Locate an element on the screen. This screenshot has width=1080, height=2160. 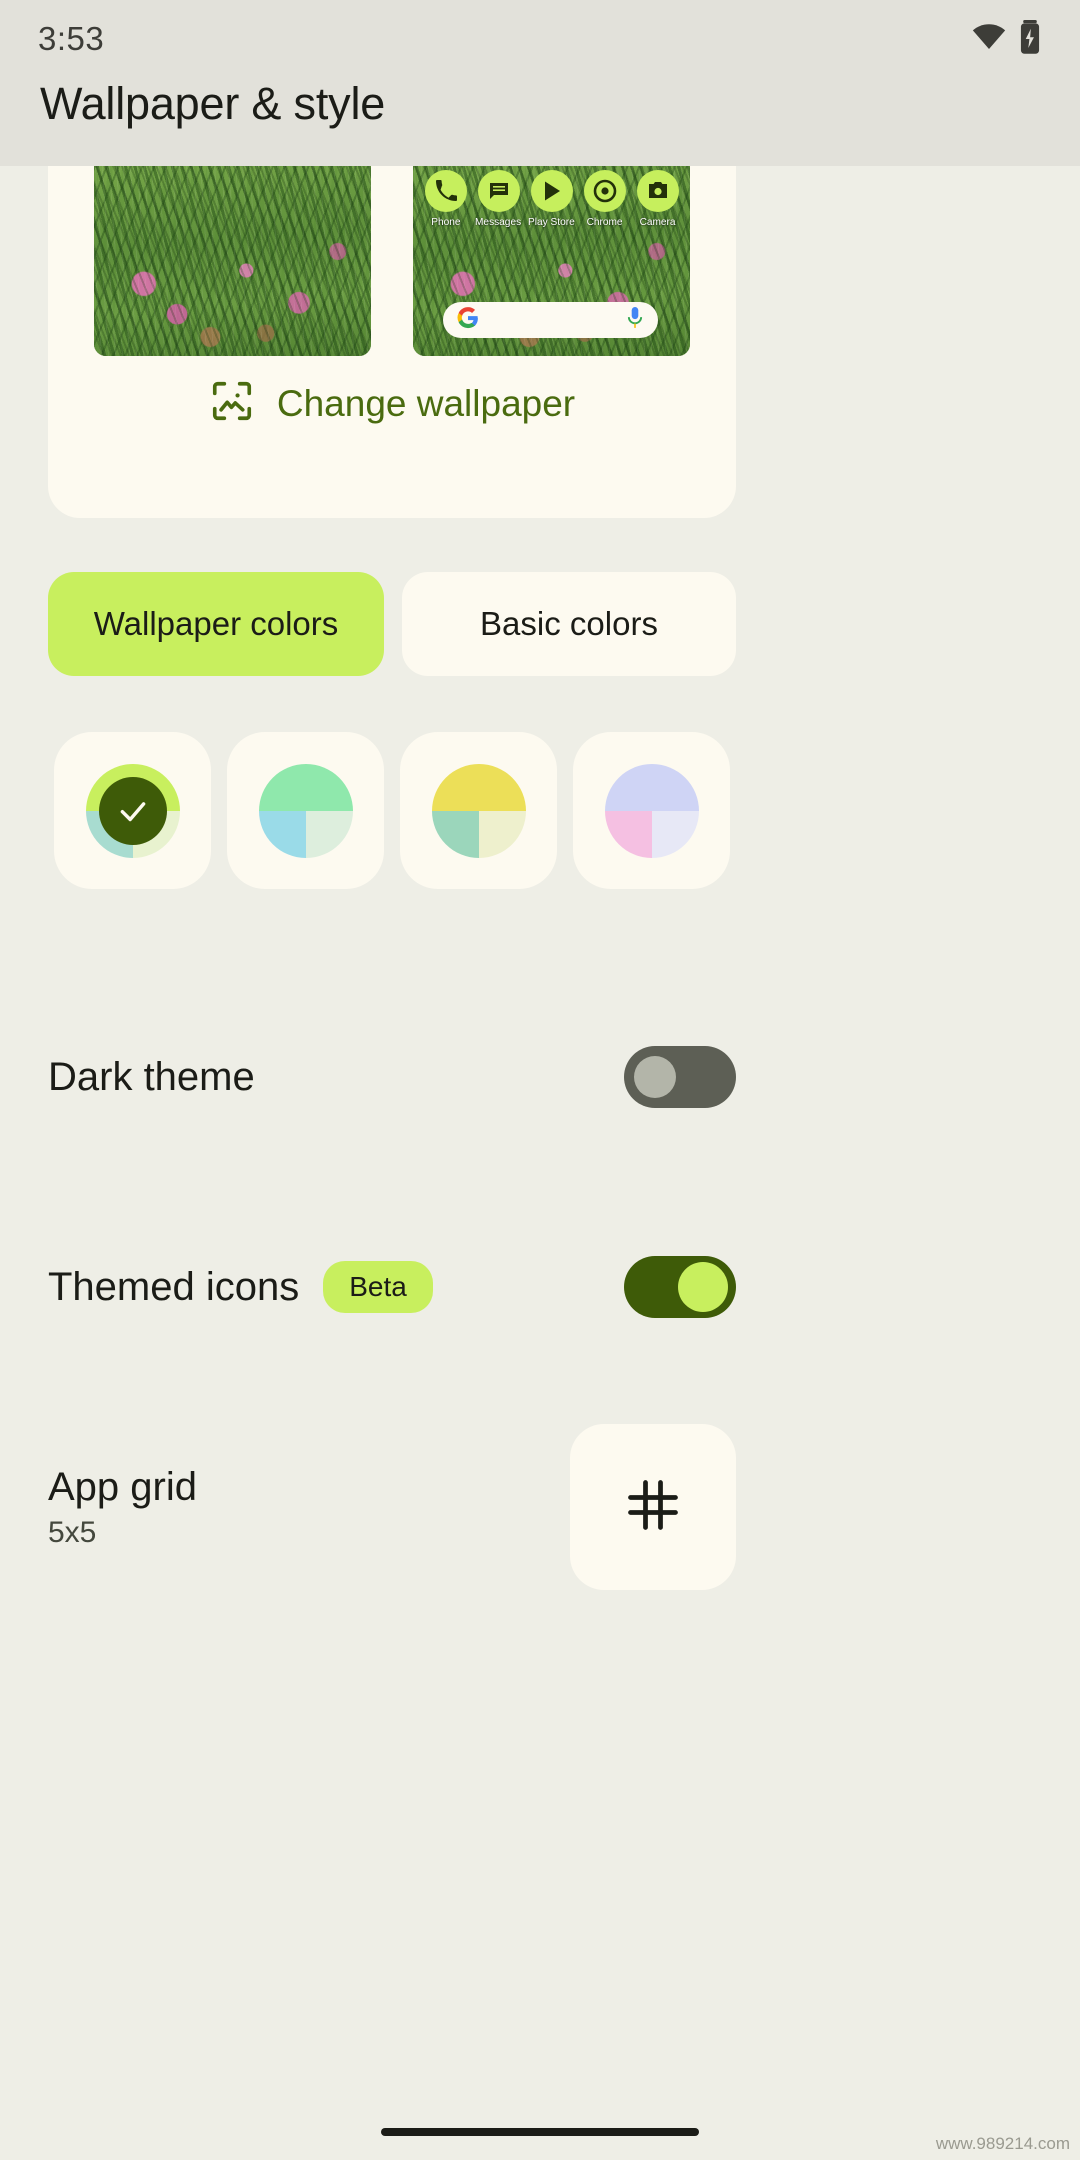
status-time: 3:53 is located at coordinates (71, 38).